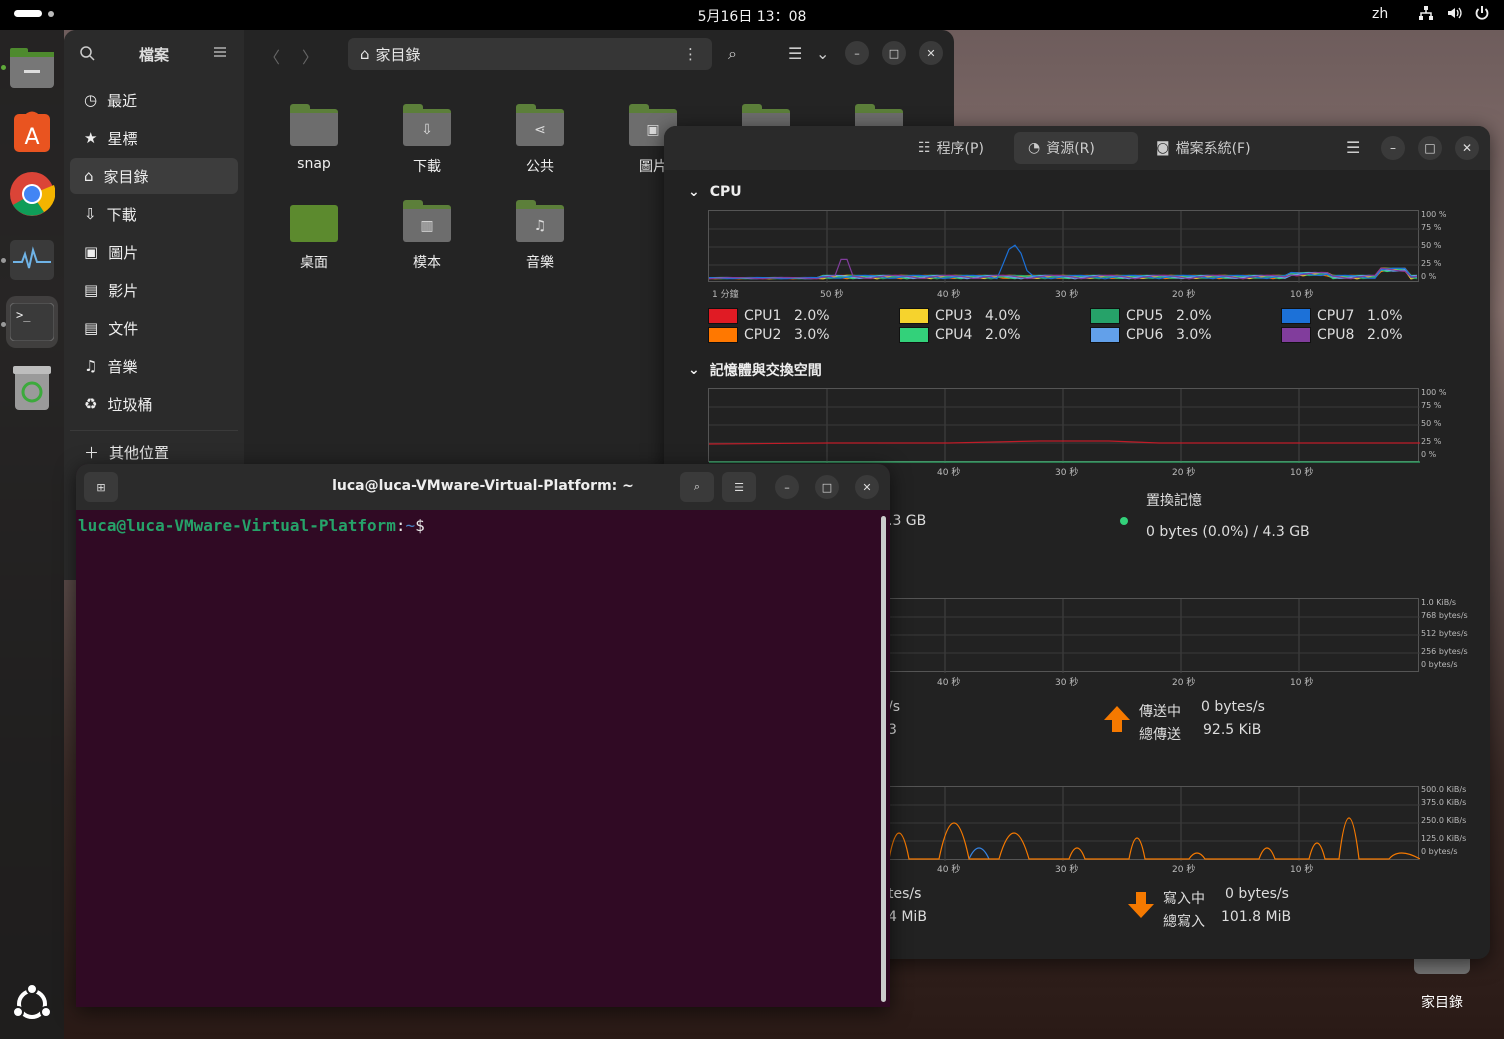  Describe the element at coordinates (32, 322) in the screenshot. I see `terminal-launcher: >_` at that location.